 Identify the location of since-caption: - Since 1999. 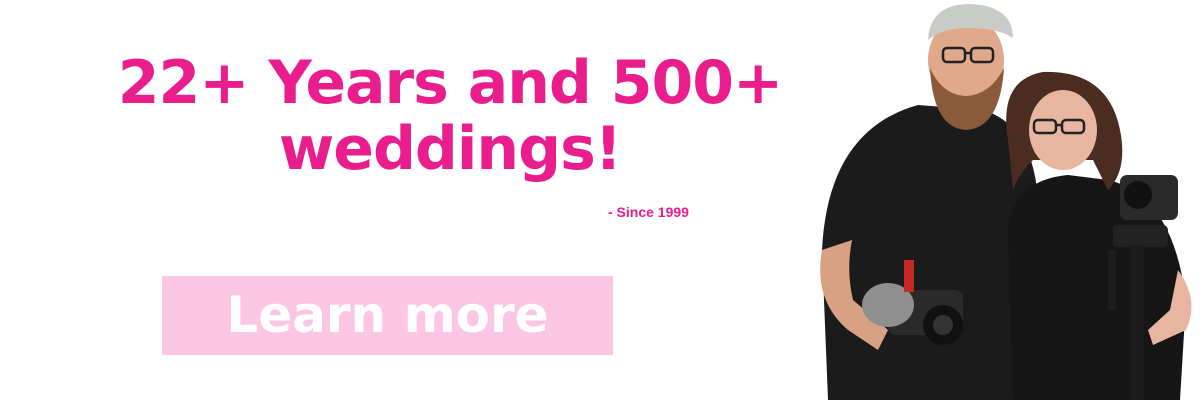
(648, 212).